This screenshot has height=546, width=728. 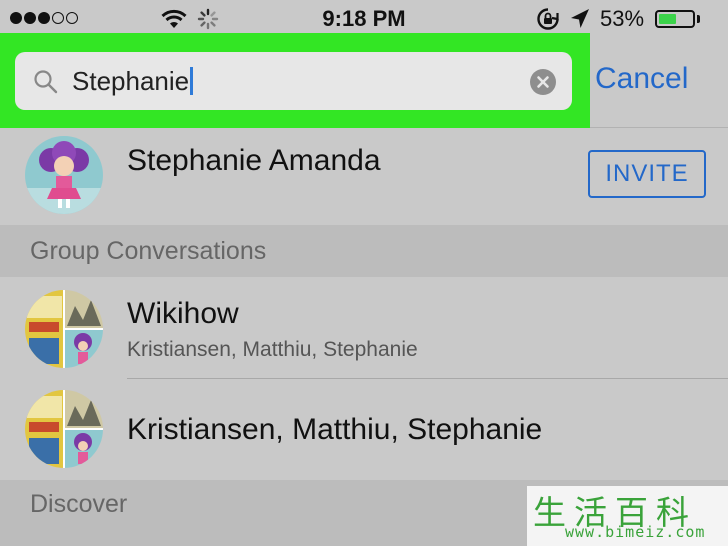 What do you see at coordinates (191, 81) in the screenshot?
I see `text-cursor` at bounding box center [191, 81].